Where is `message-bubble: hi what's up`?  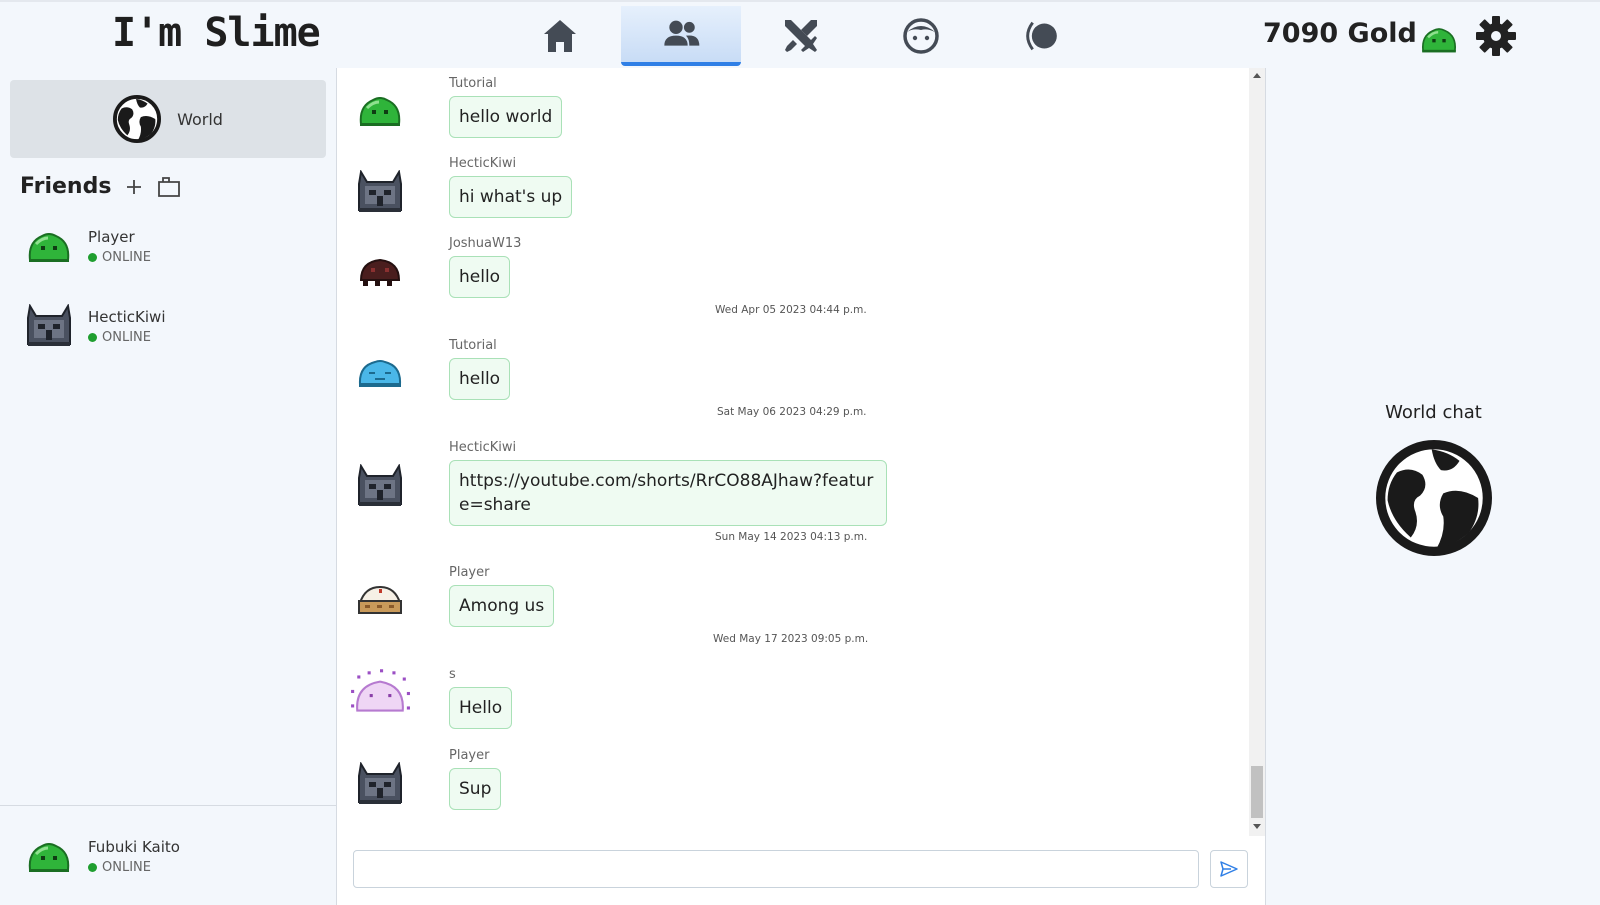 message-bubble: hi what's up is located at coordinates (511, 197).